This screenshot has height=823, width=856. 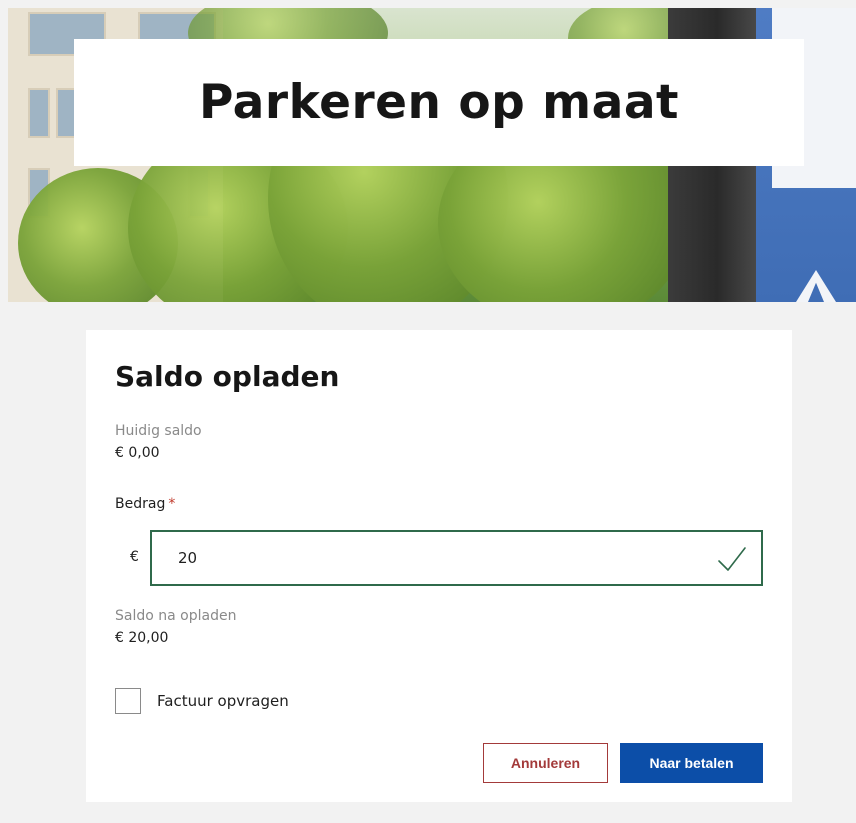 I want to click on invoice-checkbox, so click(x=128, y=701).